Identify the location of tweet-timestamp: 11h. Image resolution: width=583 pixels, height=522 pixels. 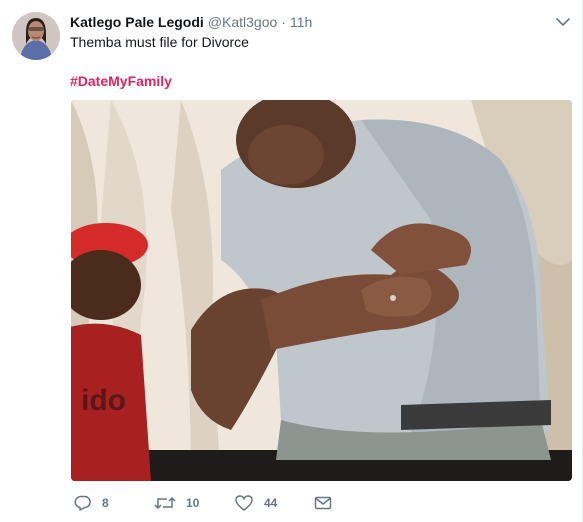
(301, 22).